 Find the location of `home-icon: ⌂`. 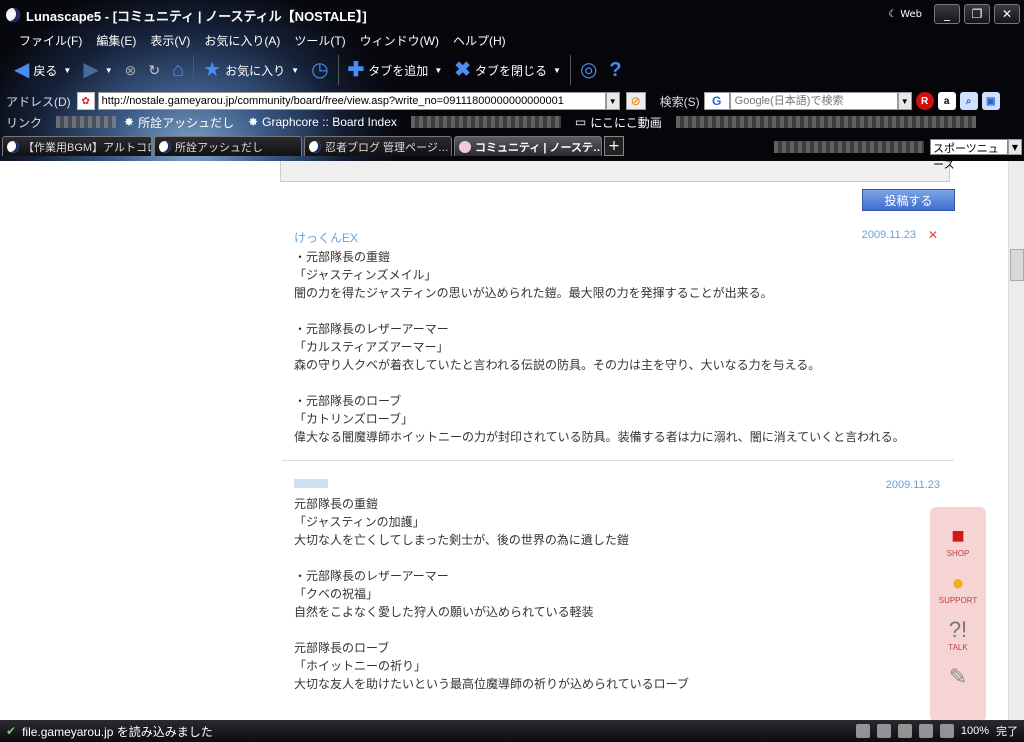

home-icon: ⌂ is located at coordinates (178, 70).